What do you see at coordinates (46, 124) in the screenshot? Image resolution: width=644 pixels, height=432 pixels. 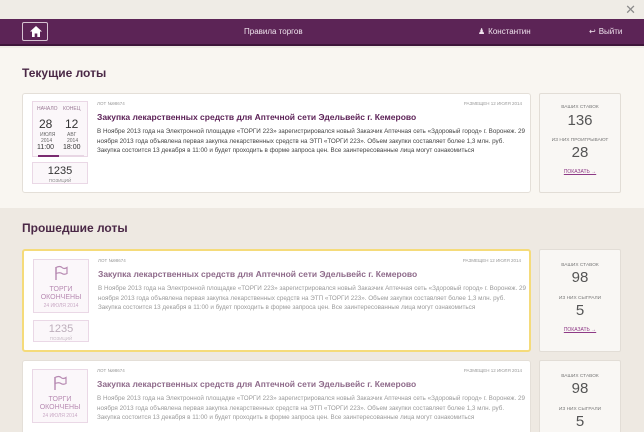 I see `start-day: 28` at bounding box center [46, 124].